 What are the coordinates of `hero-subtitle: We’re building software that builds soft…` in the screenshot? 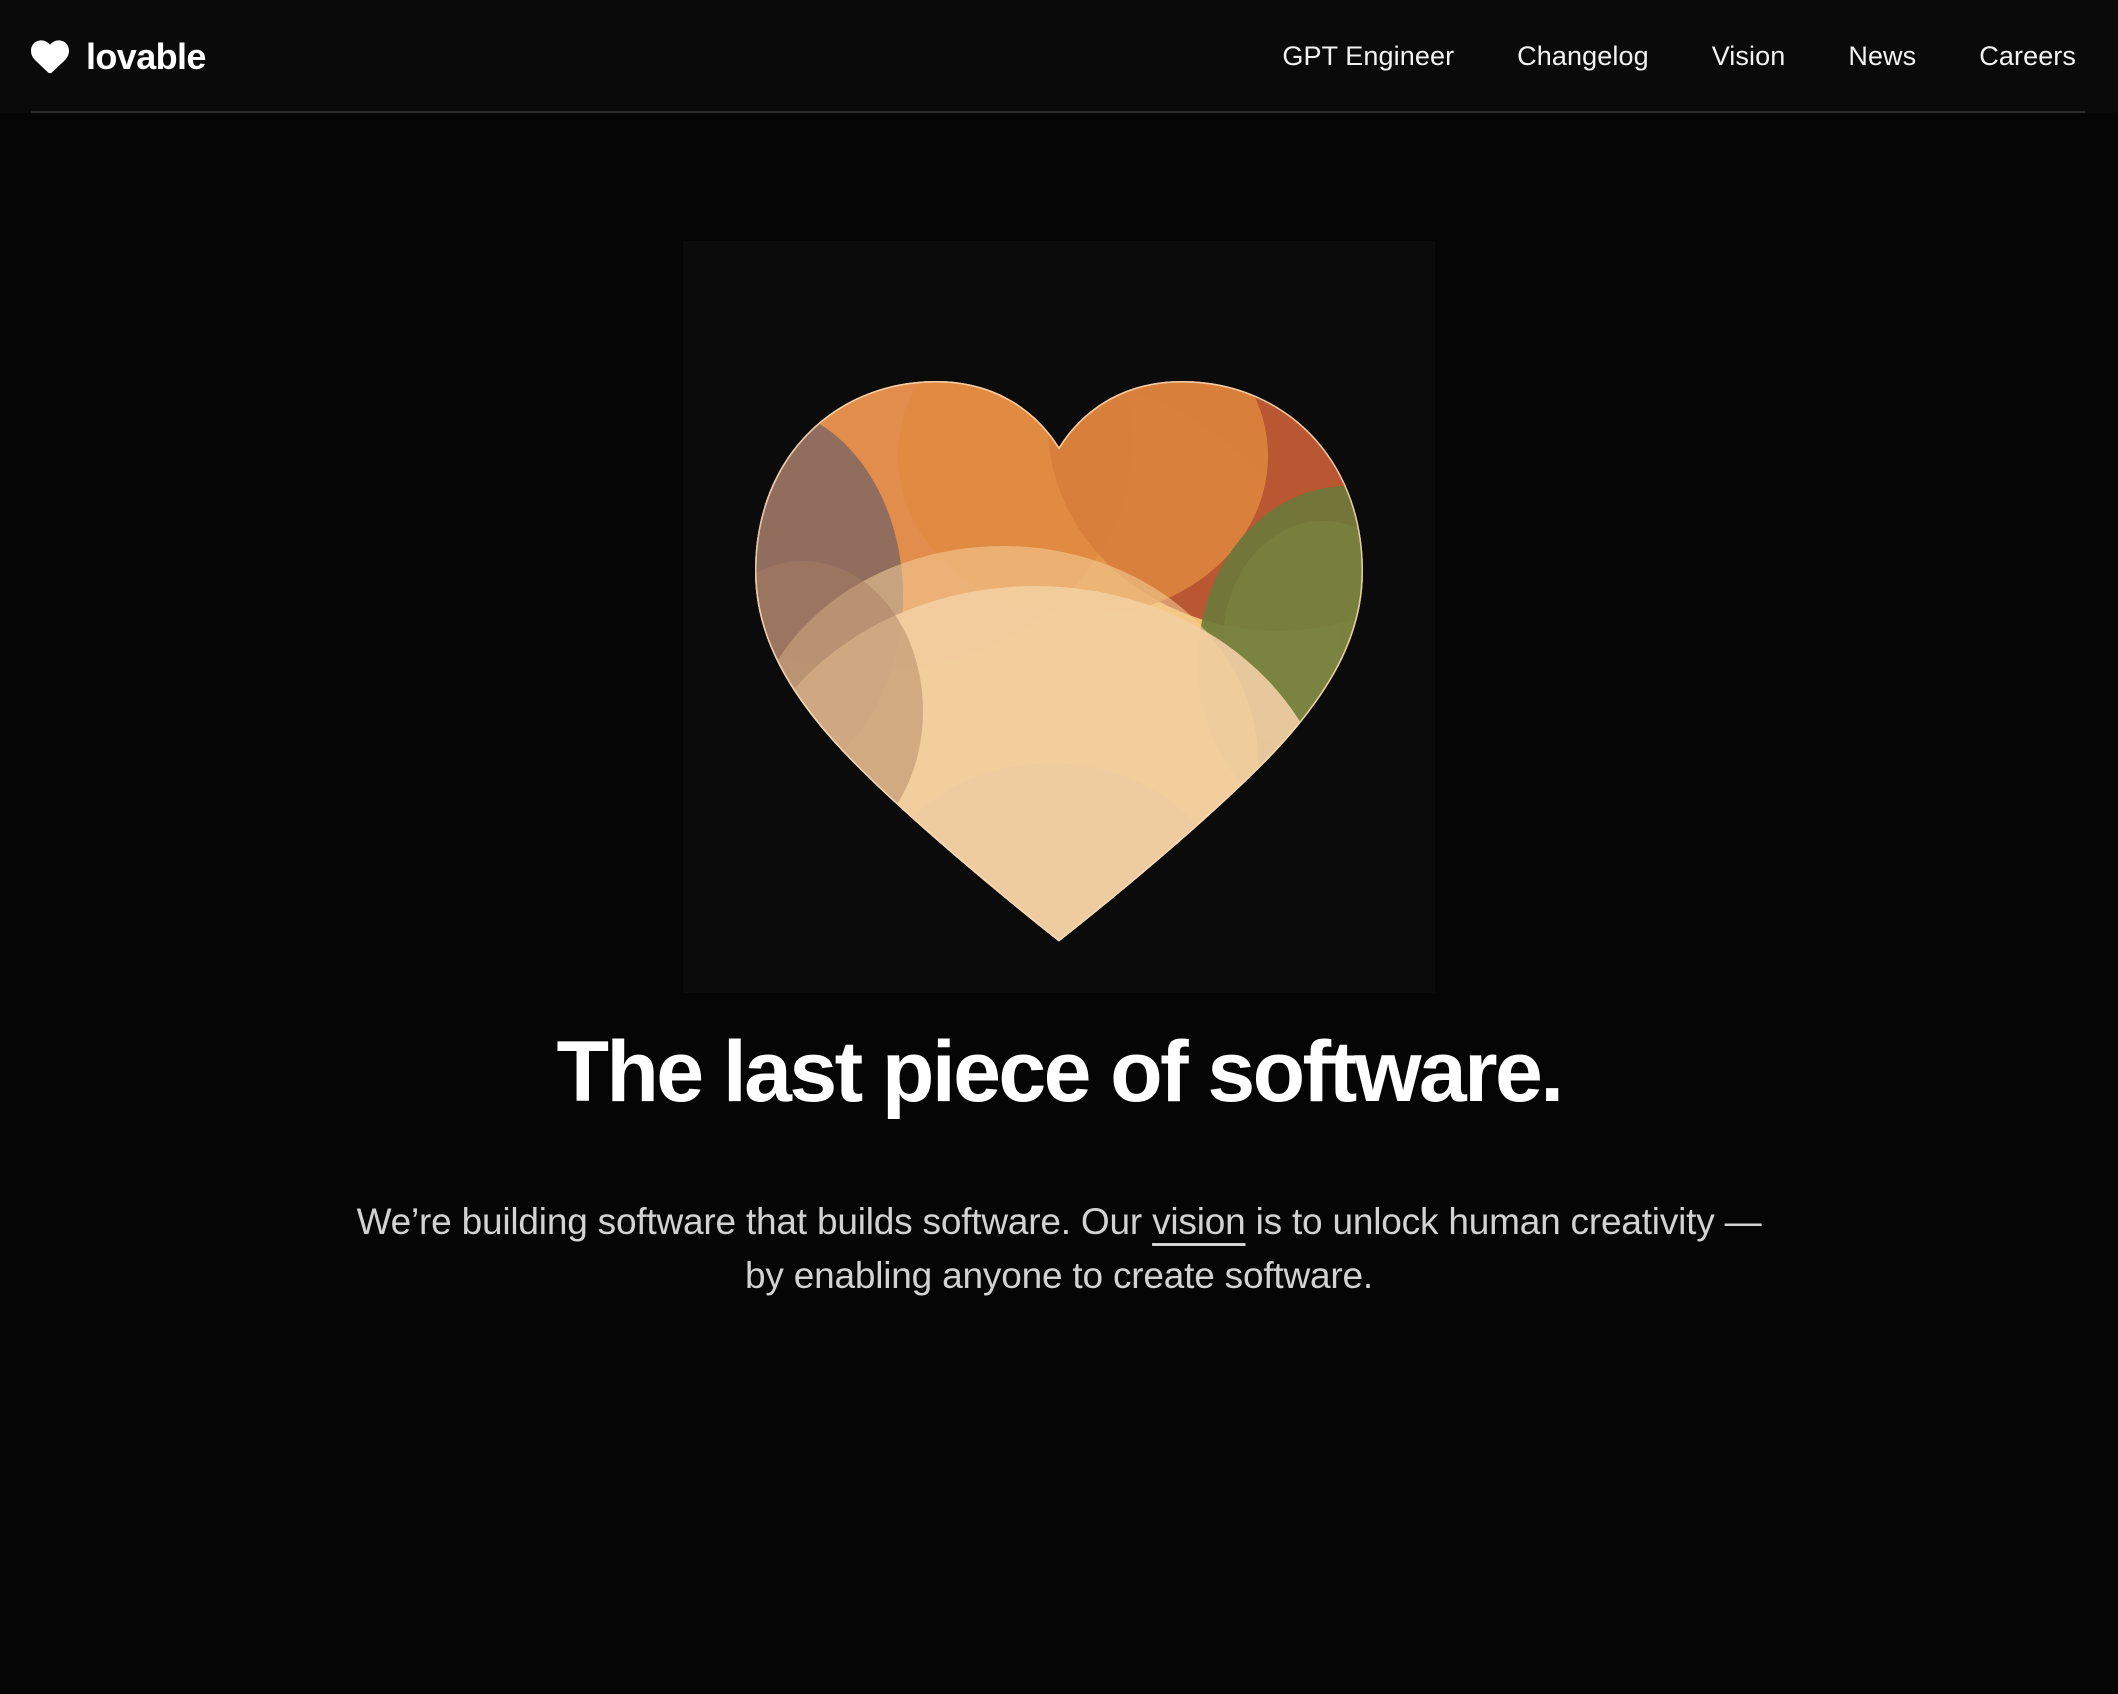 It's located at (1059, 1248).